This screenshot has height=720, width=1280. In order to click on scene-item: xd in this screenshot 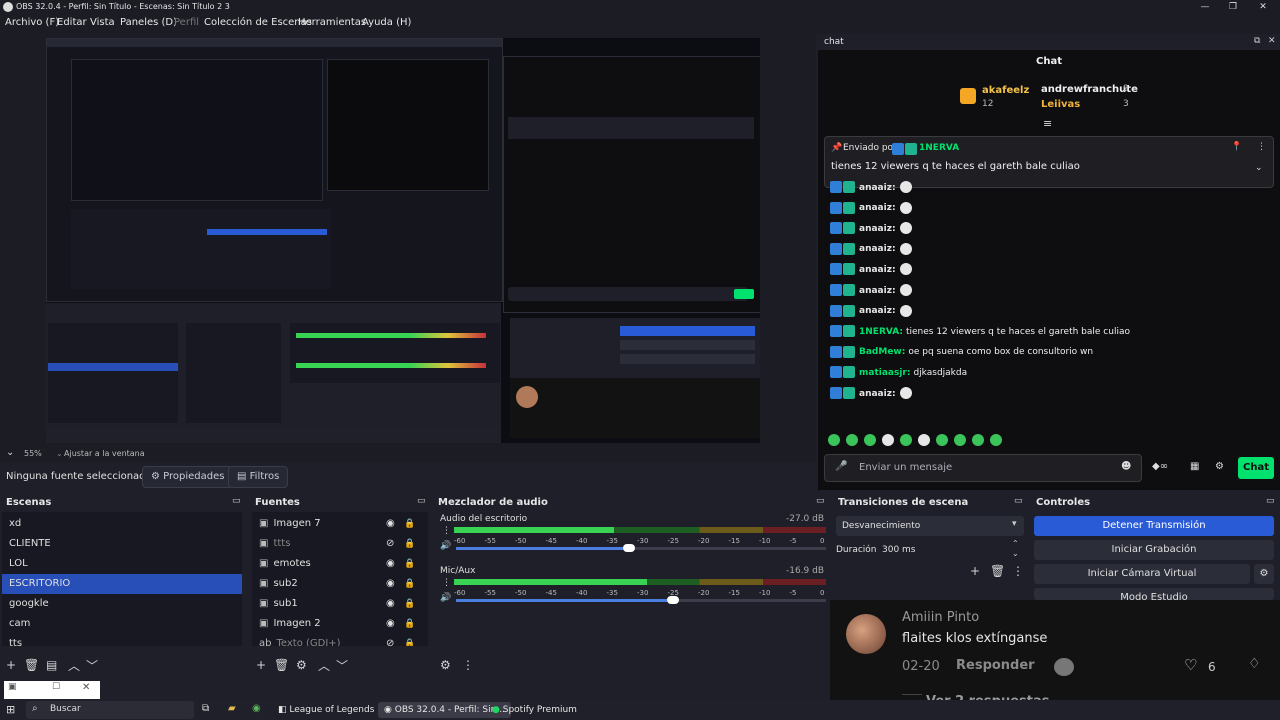, I will do `click(122, 524)`.